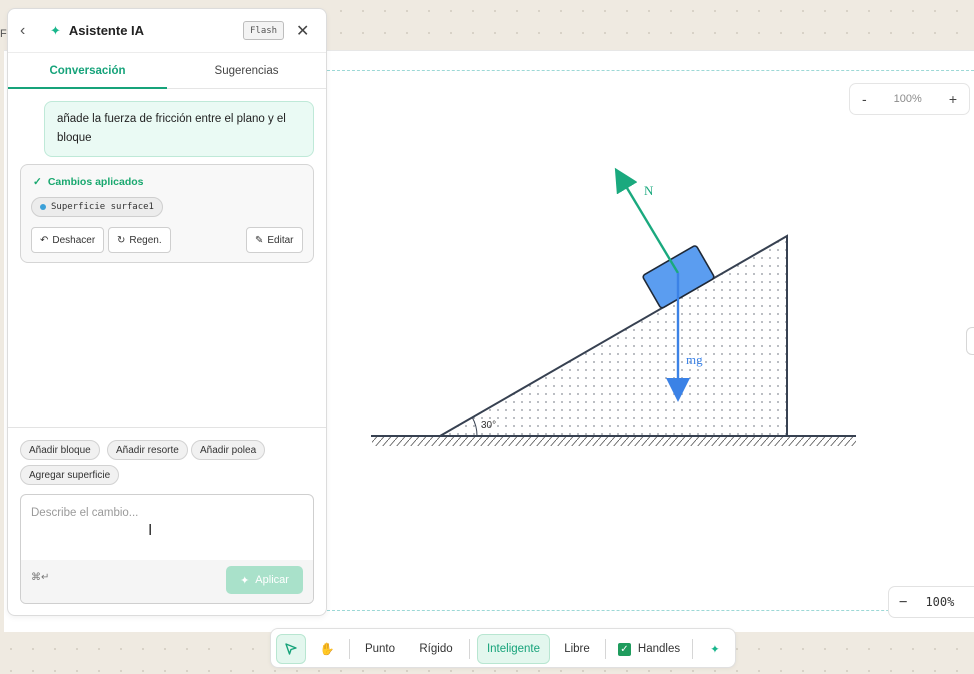  I want to click on hand-icon: ✋, so click(327, 649).